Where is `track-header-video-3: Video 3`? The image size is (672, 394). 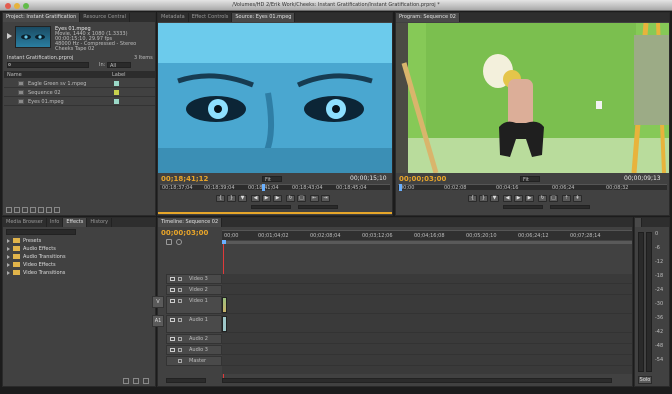 track-header-video-3: Video 3 is located at coordinates (194, 279).